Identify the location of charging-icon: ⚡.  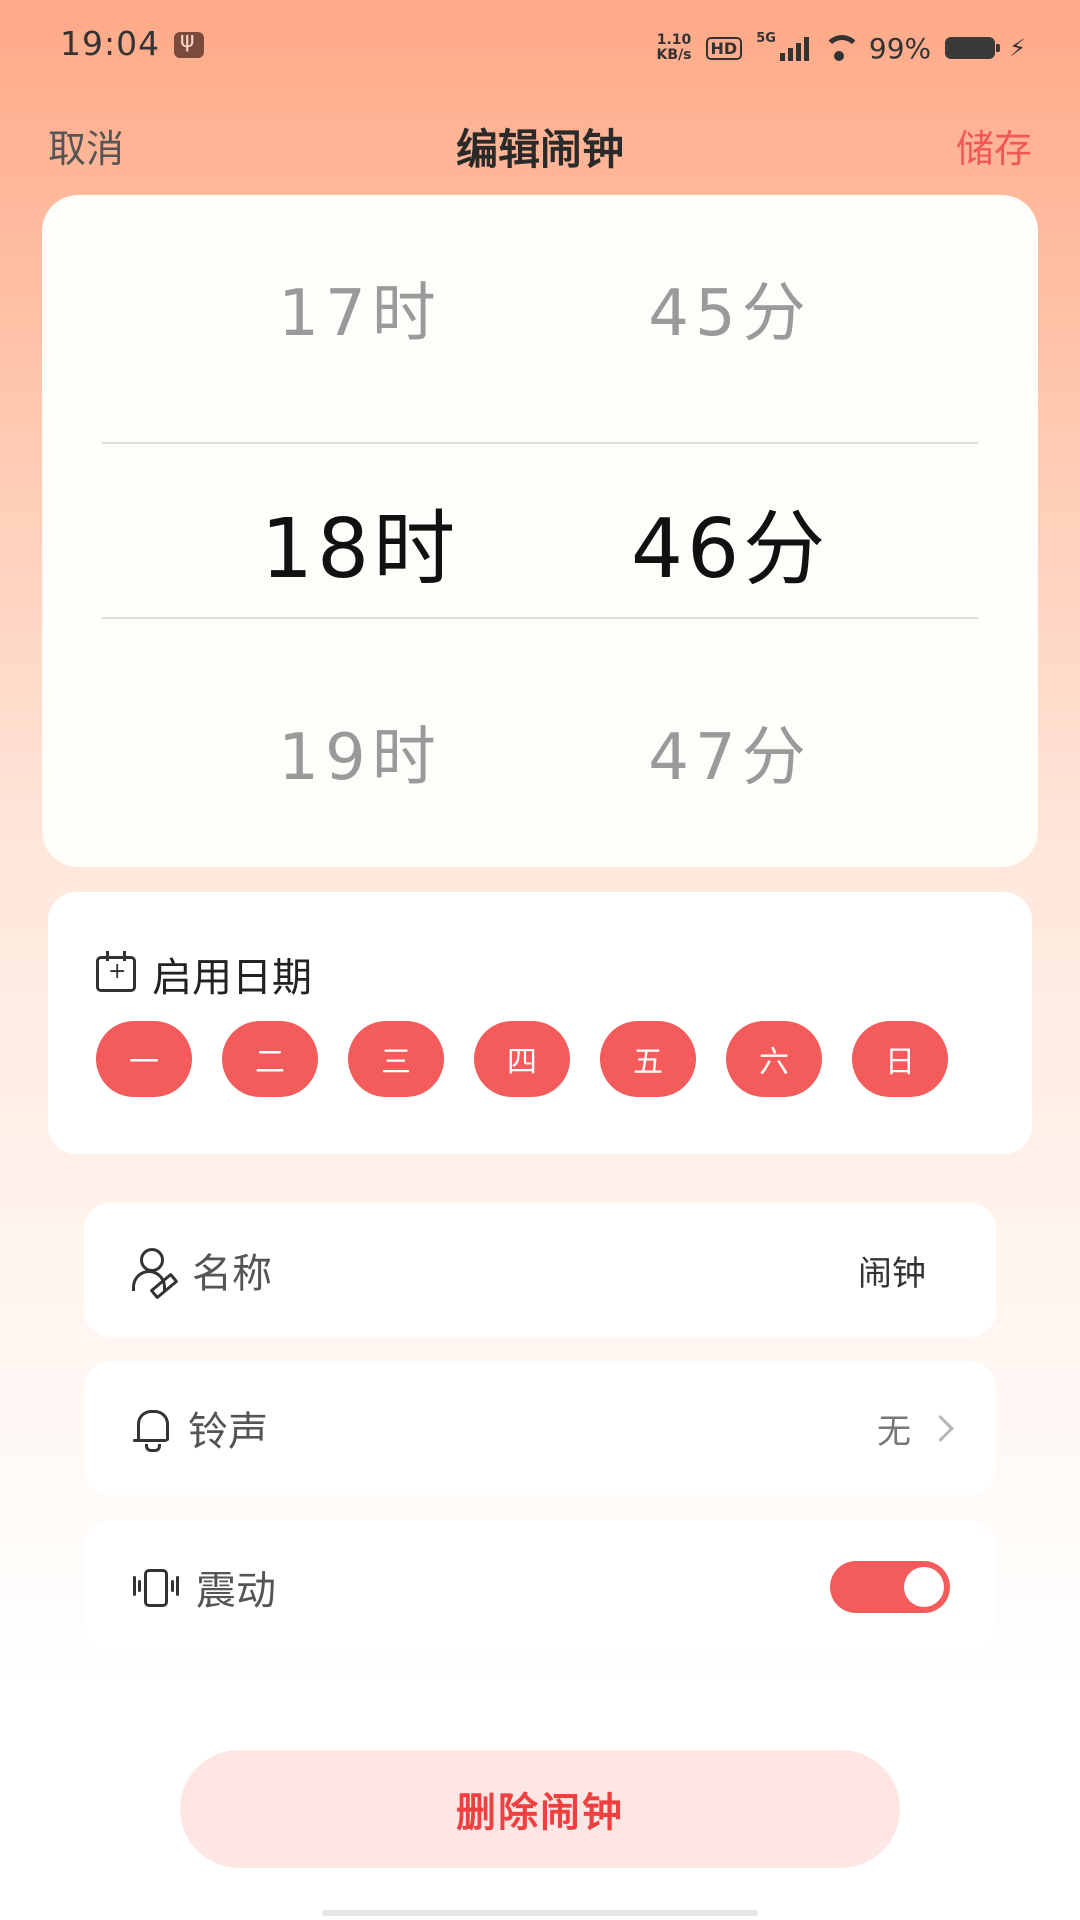
(1017, 48).